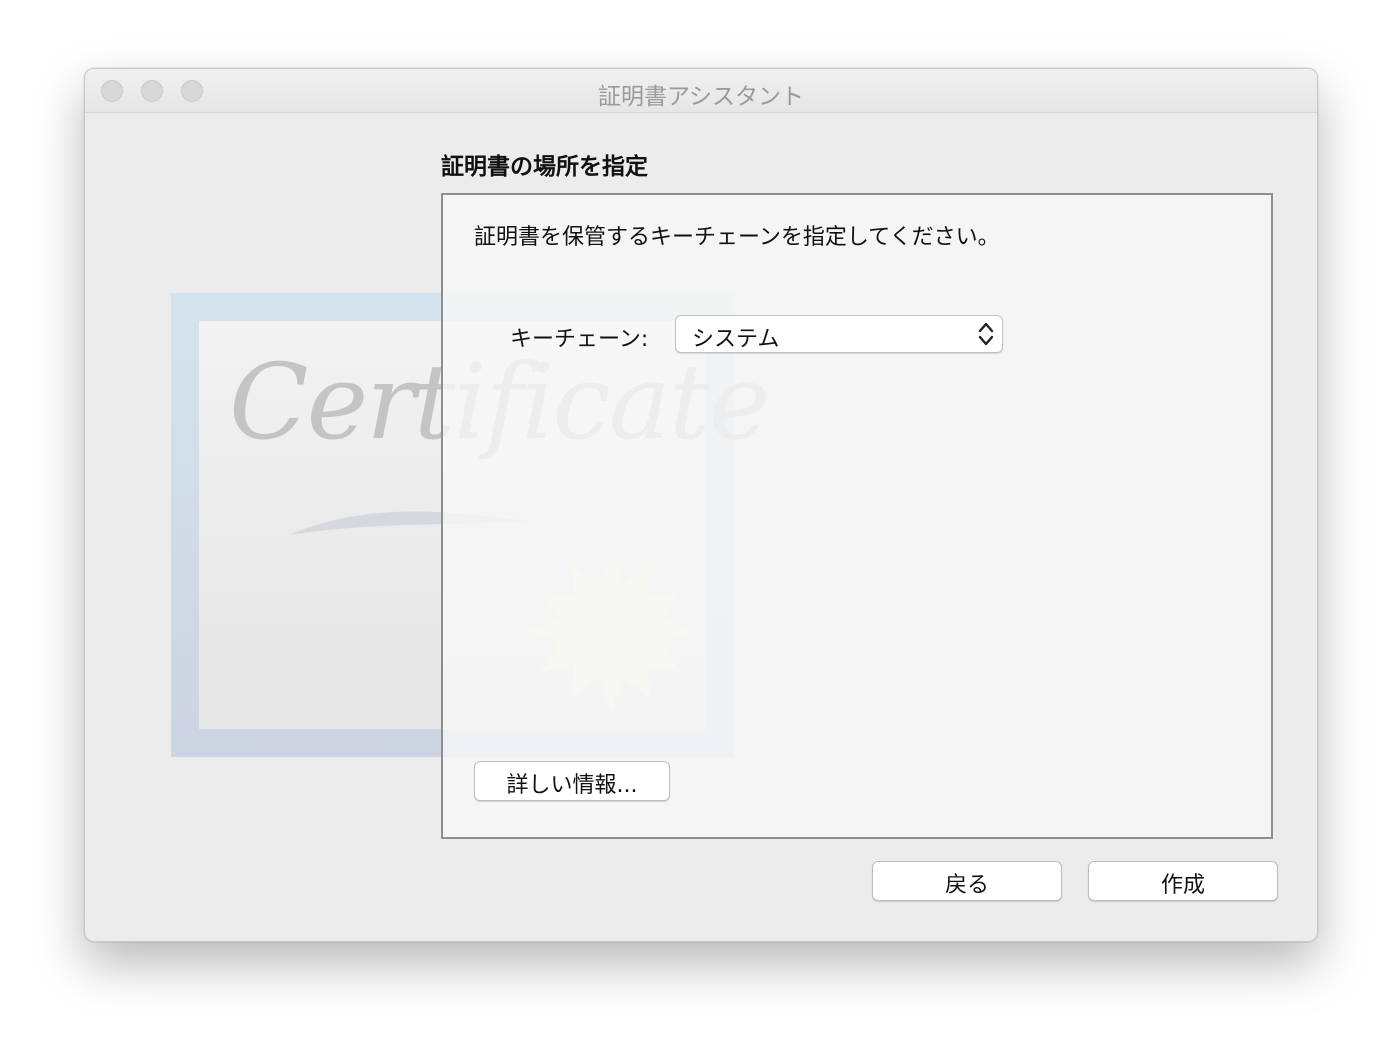  Describe the element at coordinates (544, 167) in the screenshot. I see `page-title: 証明書の場所を指定` at that location.